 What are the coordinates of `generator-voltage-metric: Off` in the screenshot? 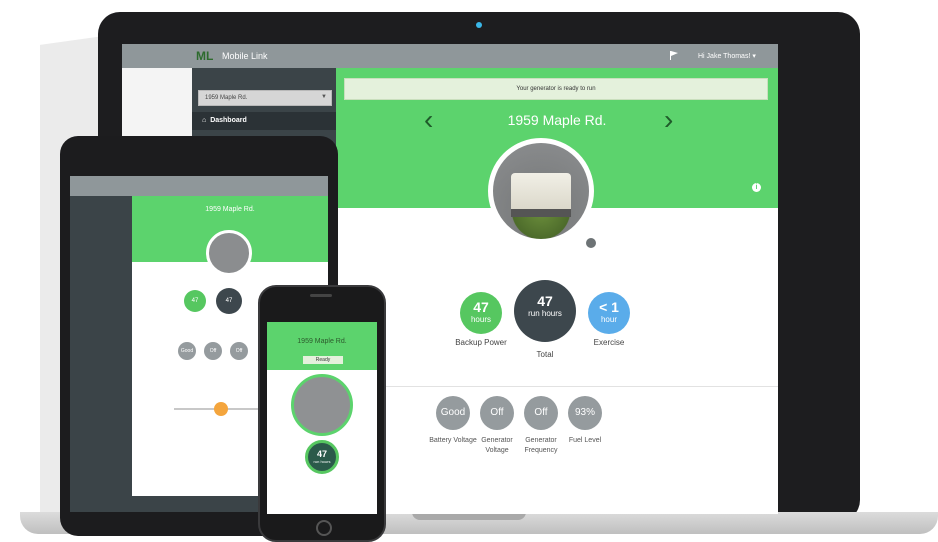 It's located at (497, 413).